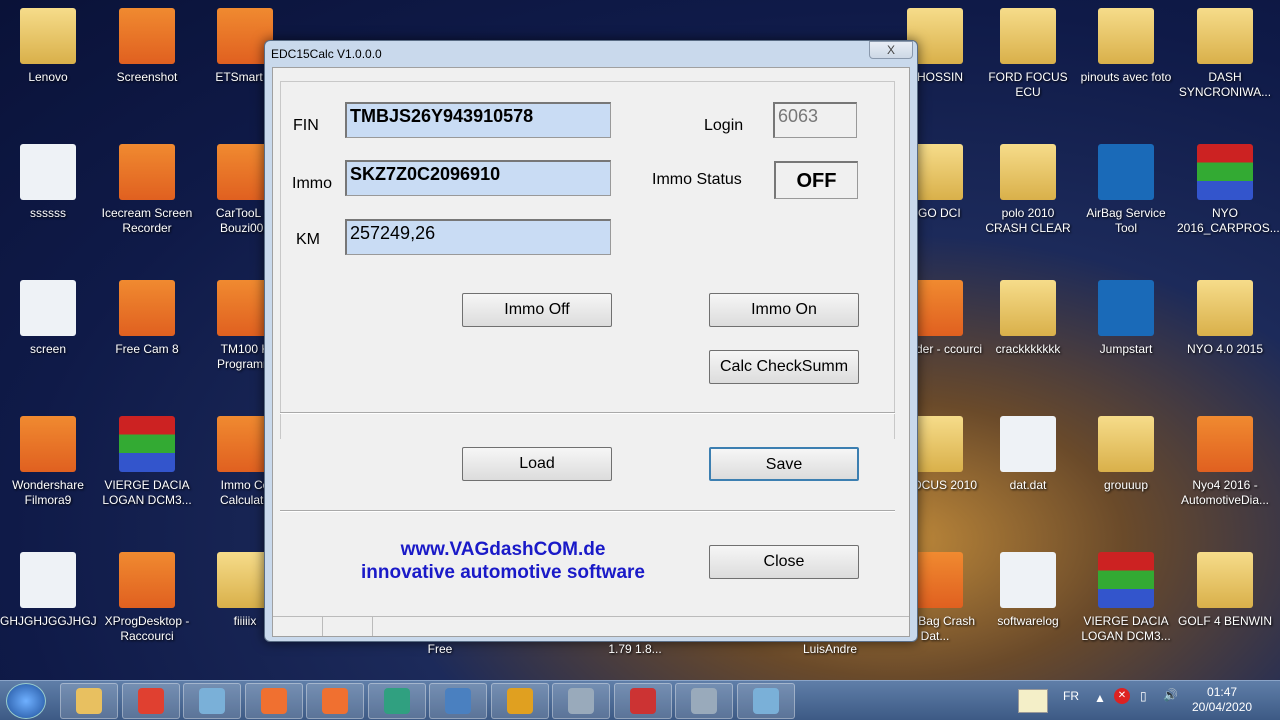 This screenshot has width=1280, height=720. I want to click on remote-desktop-icon, so click(765, 701).